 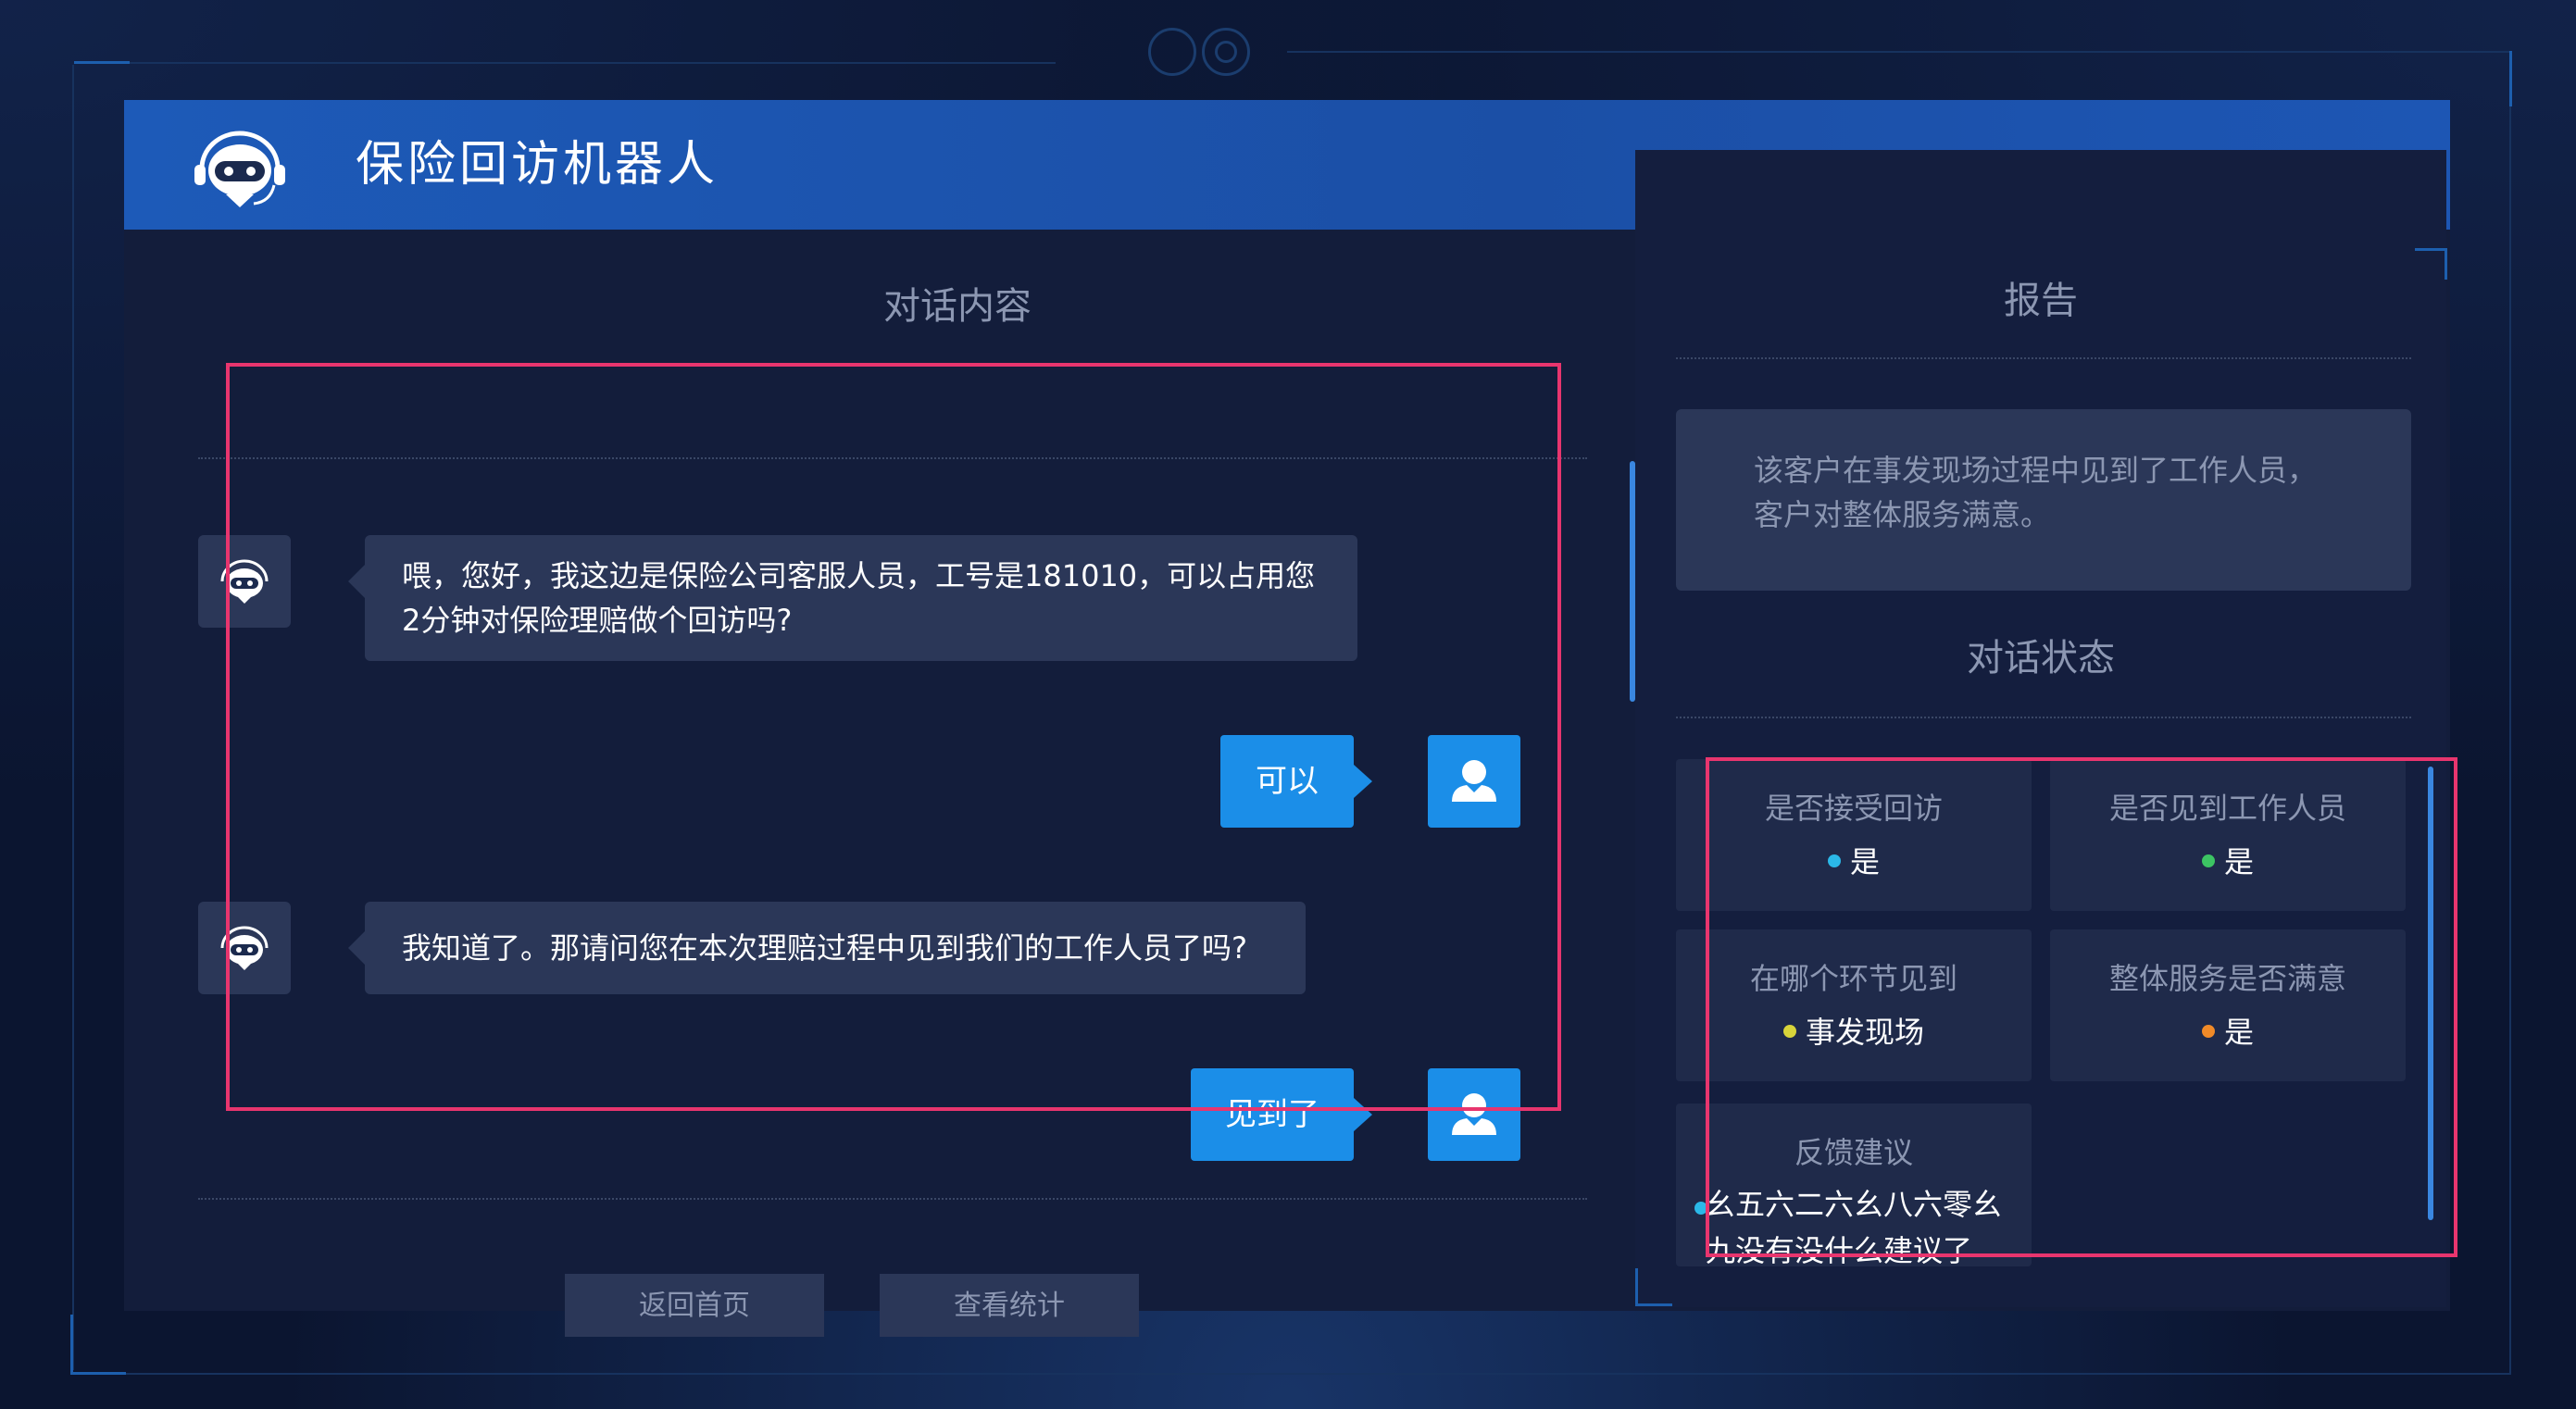 What do you see at coordinates (73, 717) in the screenshot?
I see `frame-left-line` at bounding box center [73, 717].